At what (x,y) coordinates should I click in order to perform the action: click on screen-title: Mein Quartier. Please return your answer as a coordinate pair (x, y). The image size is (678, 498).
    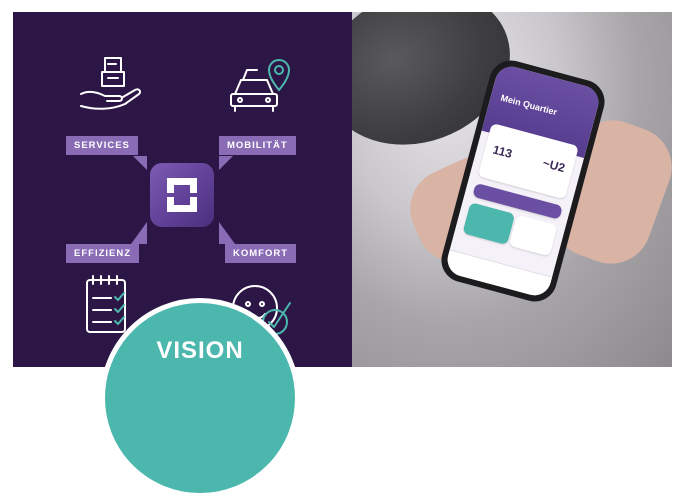
    Looking at the image, I should click on (529, 105).